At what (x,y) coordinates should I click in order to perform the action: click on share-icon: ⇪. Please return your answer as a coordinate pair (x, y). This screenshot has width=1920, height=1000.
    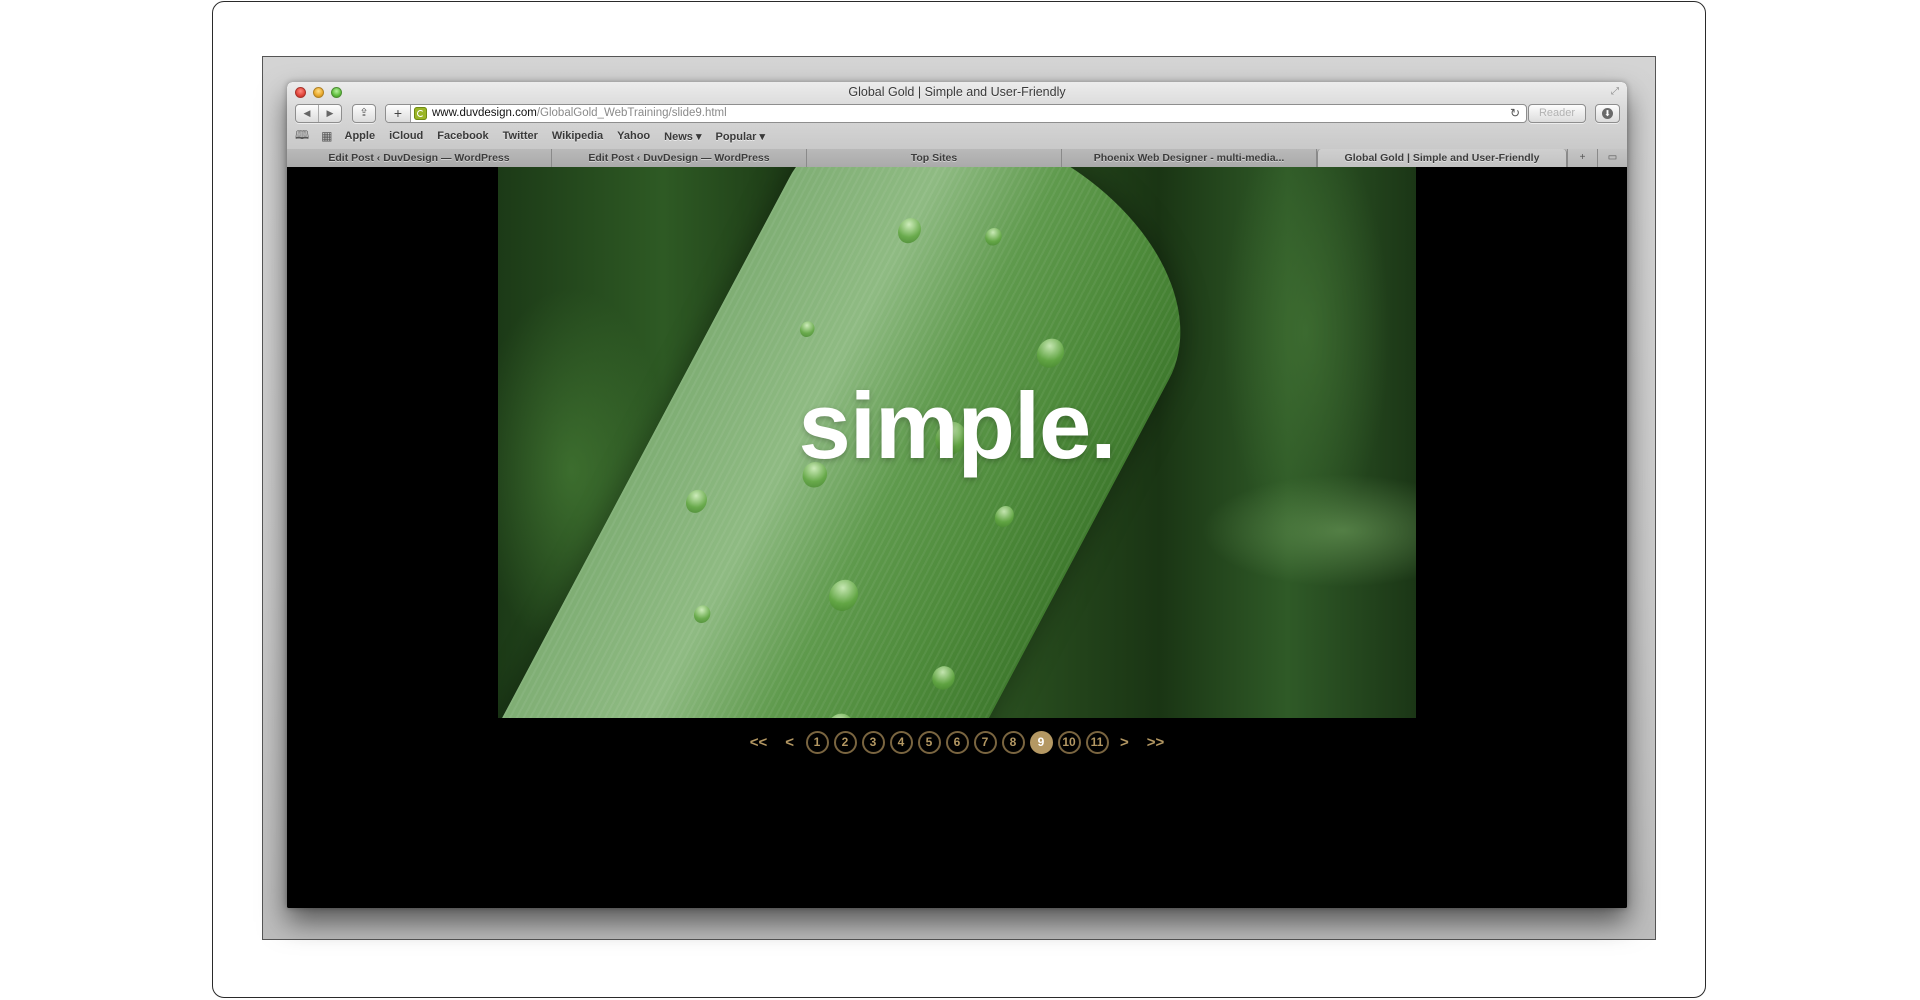
    Looking at the image, I should click on (364, 113).